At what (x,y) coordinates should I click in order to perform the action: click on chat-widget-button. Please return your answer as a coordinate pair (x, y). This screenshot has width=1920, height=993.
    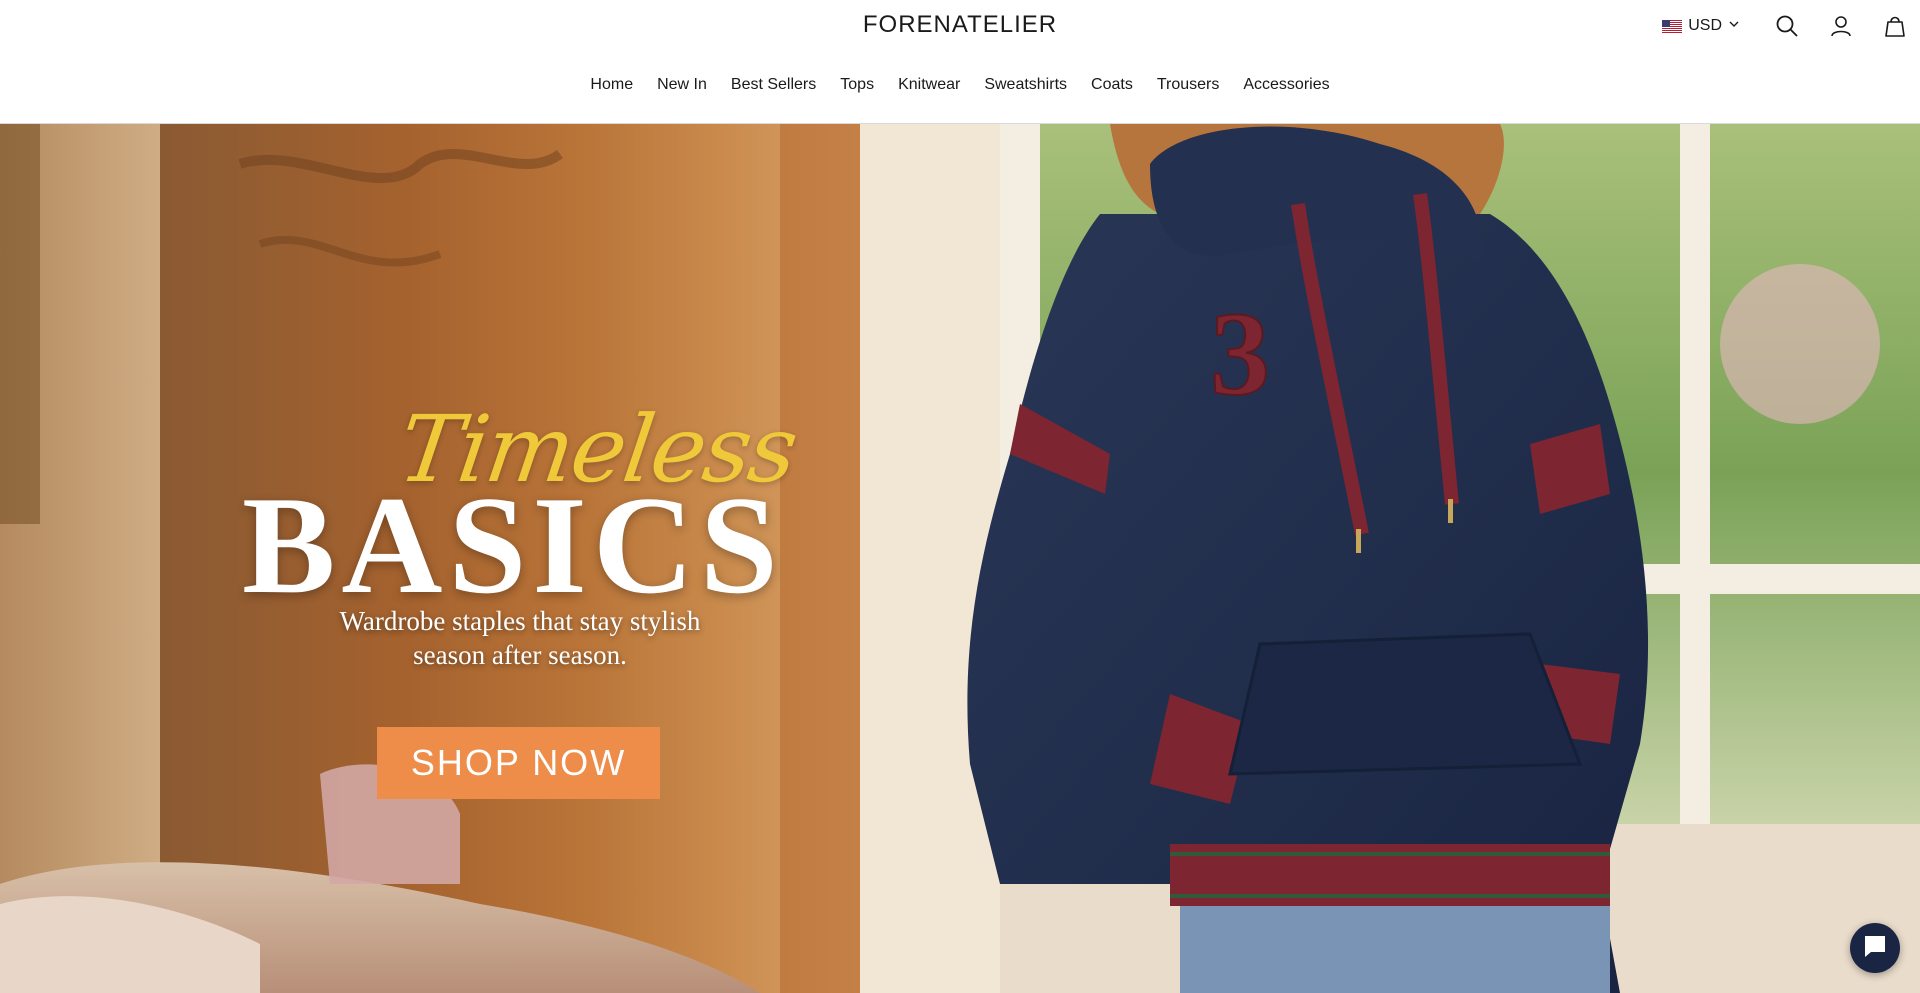
    Looking at the image, I should click on (1875, 948).